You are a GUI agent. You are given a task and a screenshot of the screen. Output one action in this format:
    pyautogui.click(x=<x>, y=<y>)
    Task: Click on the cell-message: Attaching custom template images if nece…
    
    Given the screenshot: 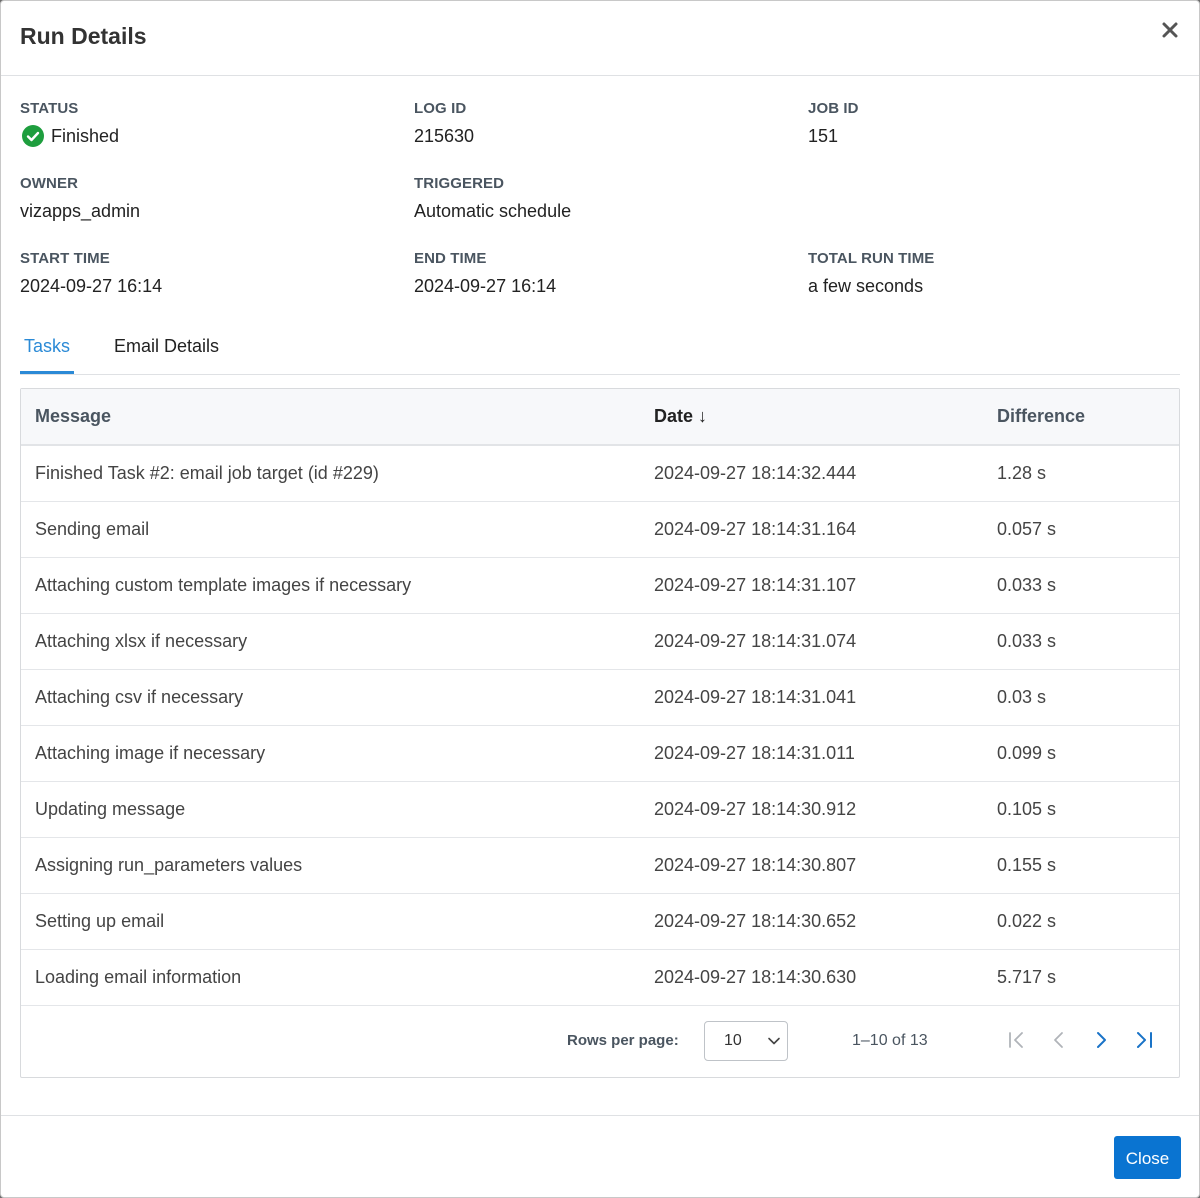 What is the action you would take?
    pyautogui.click(x=223, y=584)
    